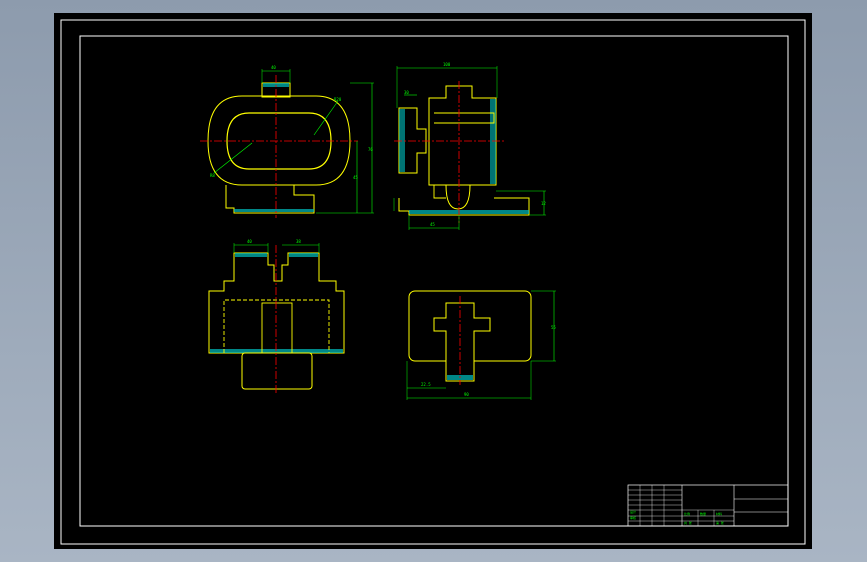 The image size is (867, 562). I want to click on view-side-stem, so click(462, 135).